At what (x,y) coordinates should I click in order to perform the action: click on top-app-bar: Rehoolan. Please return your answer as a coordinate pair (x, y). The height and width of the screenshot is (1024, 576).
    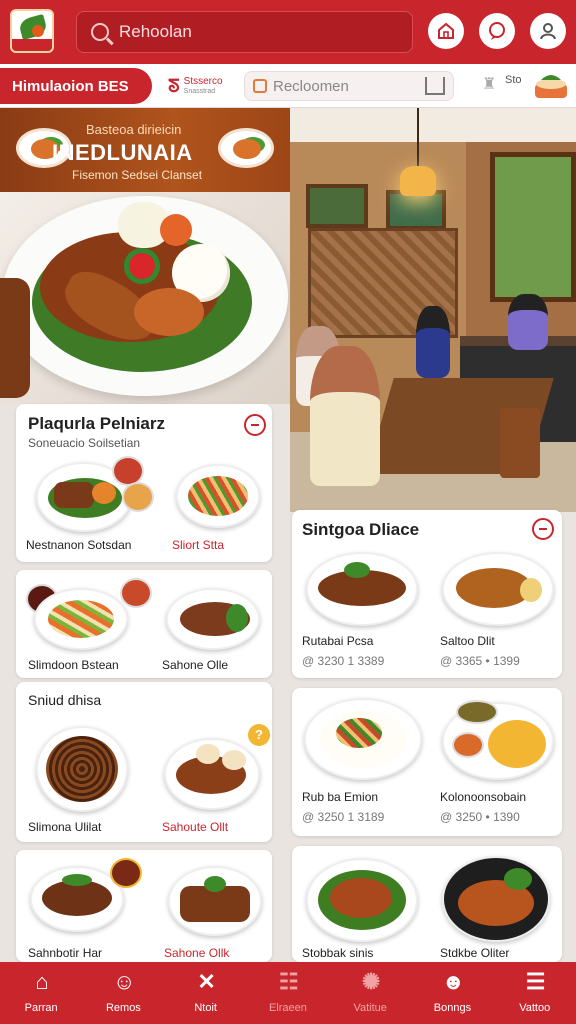
    Looking at the image, I should click on (288, 32).